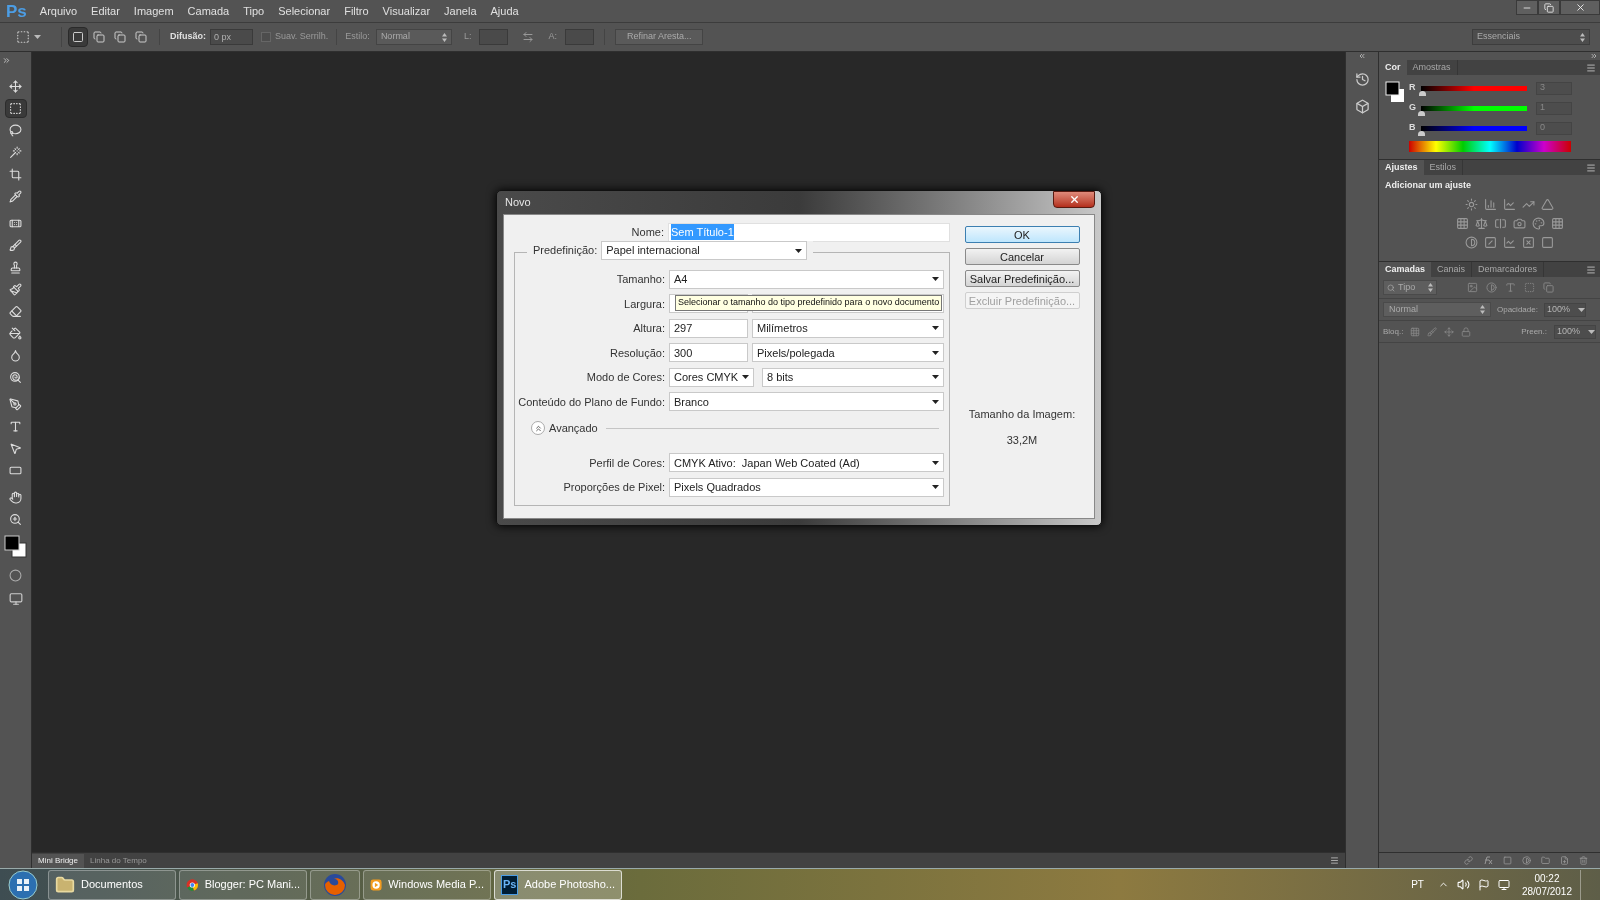 This screenshot has height=900, width=1600. Describe the element at coordinates (1471, 242) in the screenshot. I see `contrast-icon` at that location.